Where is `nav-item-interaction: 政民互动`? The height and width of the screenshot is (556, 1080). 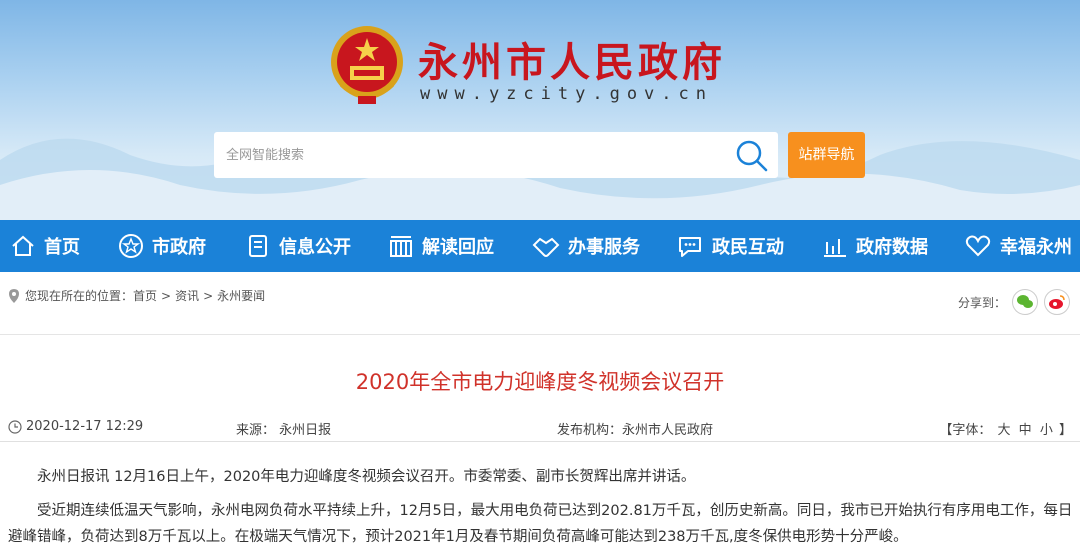 nav-item-interaction: 政民互动 is located at coordinates (730, 246).